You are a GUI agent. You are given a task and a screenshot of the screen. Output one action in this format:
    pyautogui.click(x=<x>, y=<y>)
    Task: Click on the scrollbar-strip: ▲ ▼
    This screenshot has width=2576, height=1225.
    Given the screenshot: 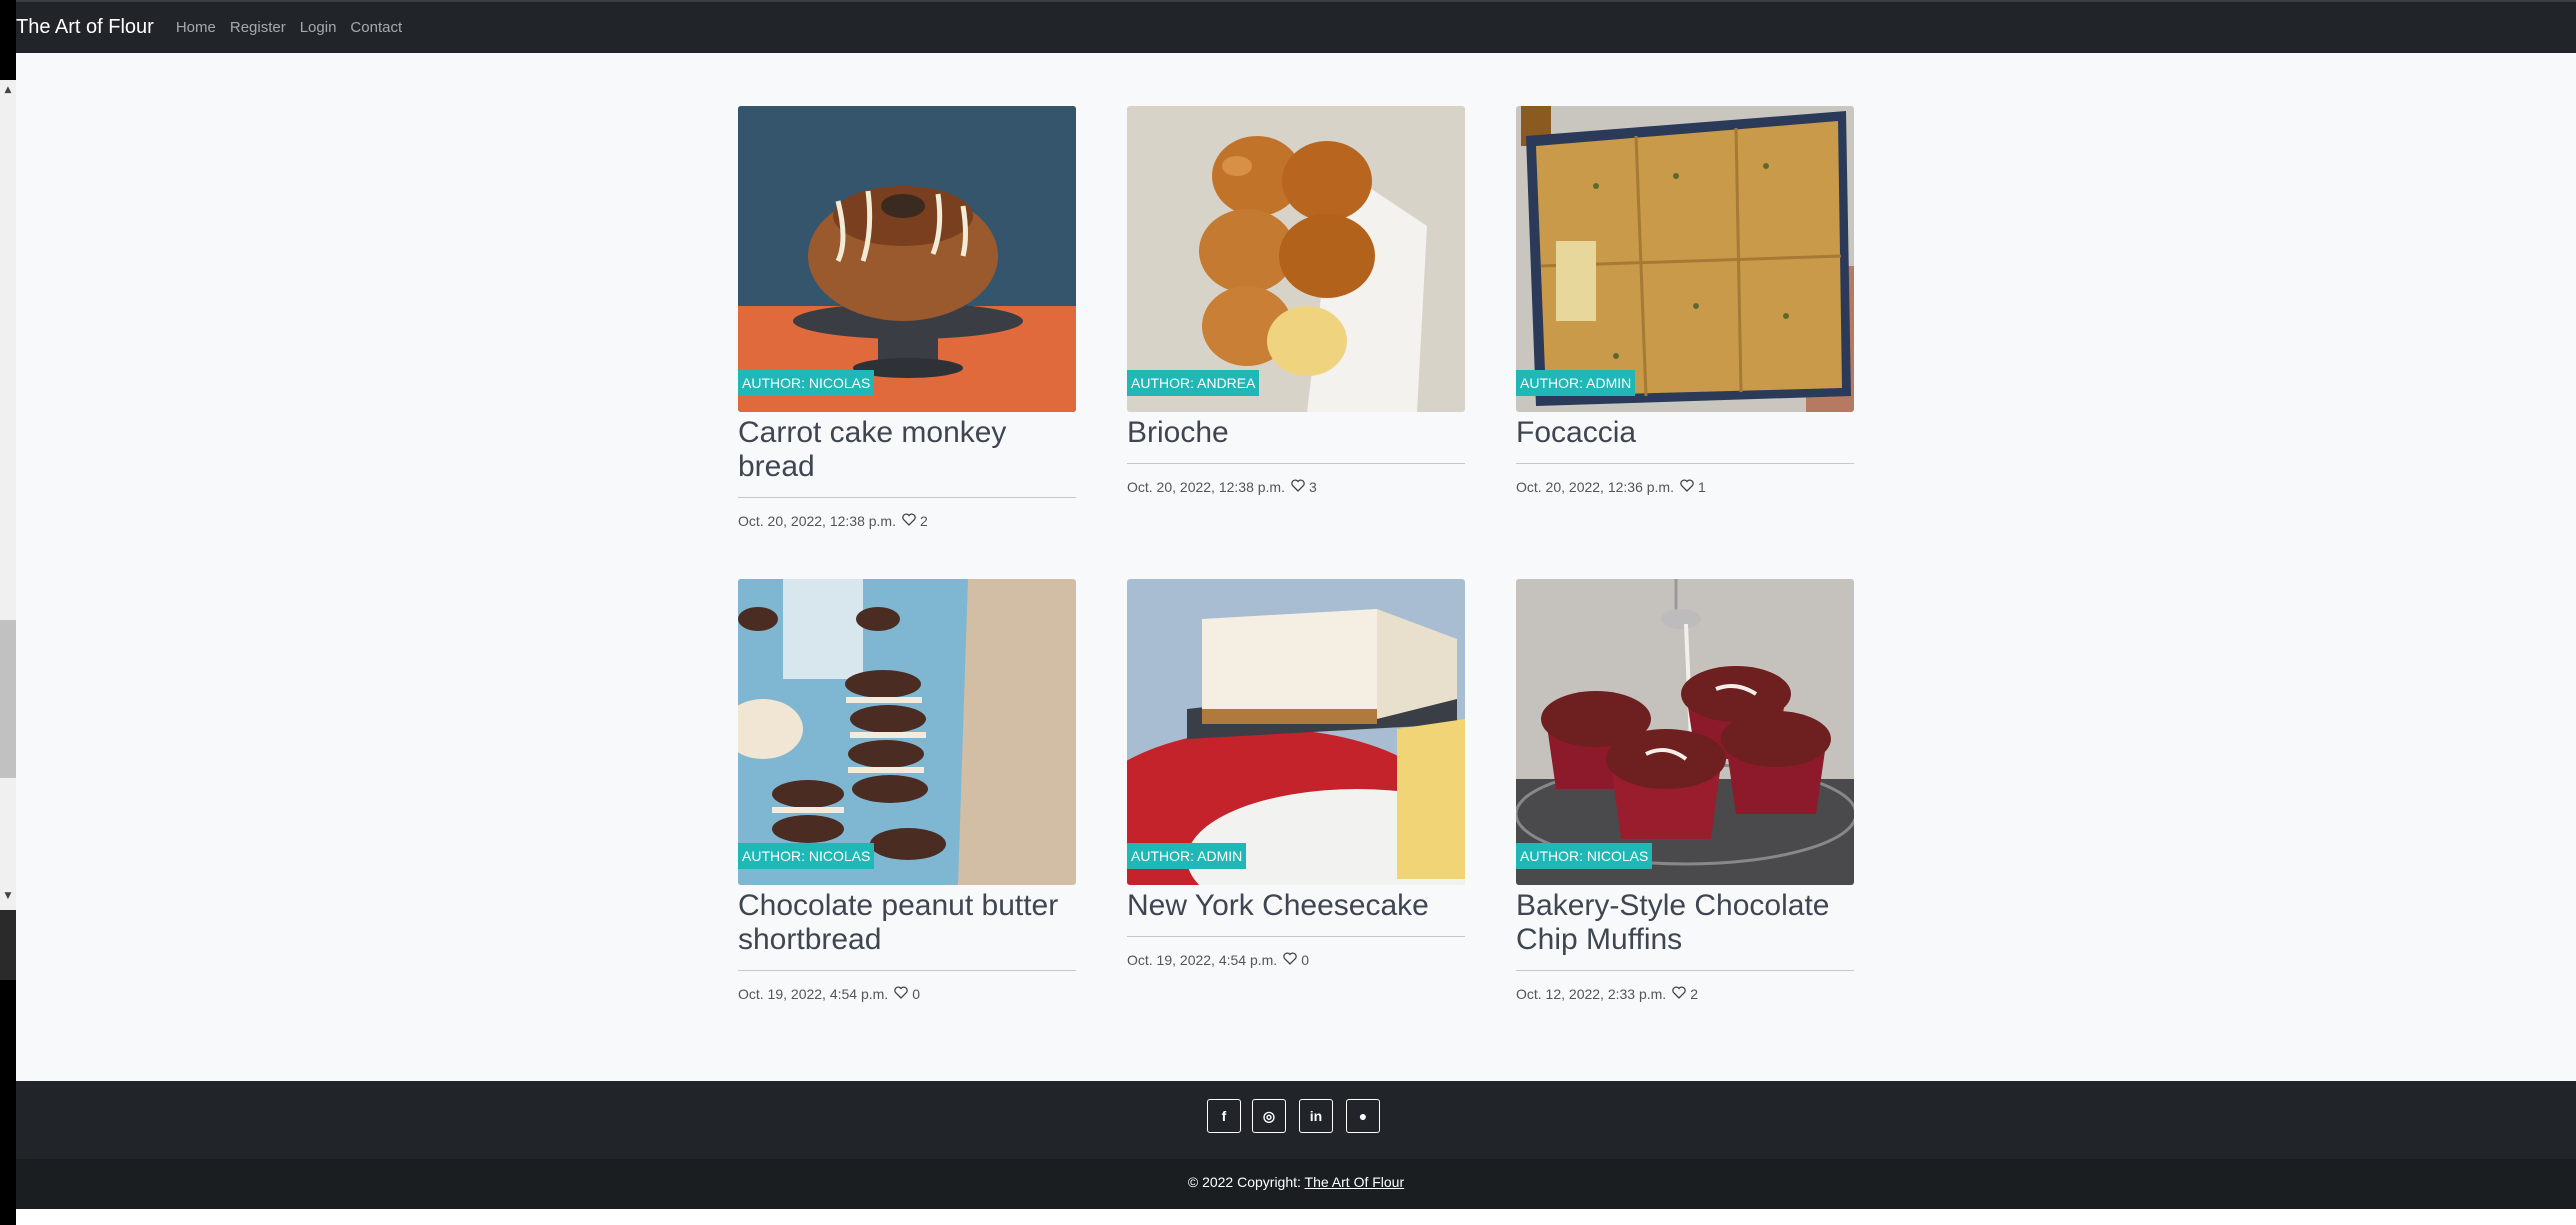 What is the action you would take?
    pyautogui.click(x=8, y=612)
    